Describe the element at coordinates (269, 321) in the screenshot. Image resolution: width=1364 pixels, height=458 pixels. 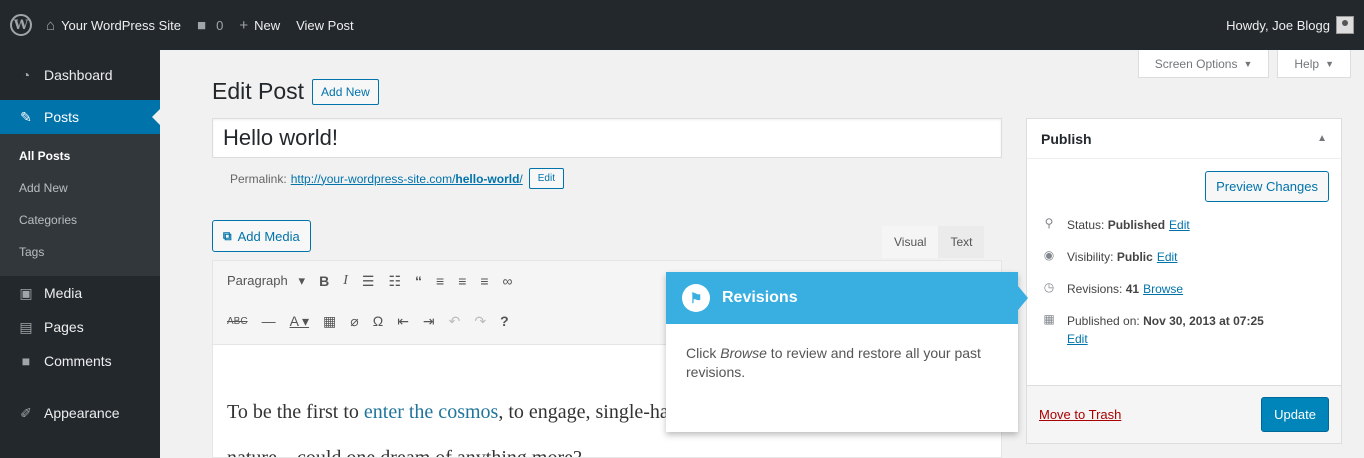
I see `horizontal-line-icon: —` at that location.